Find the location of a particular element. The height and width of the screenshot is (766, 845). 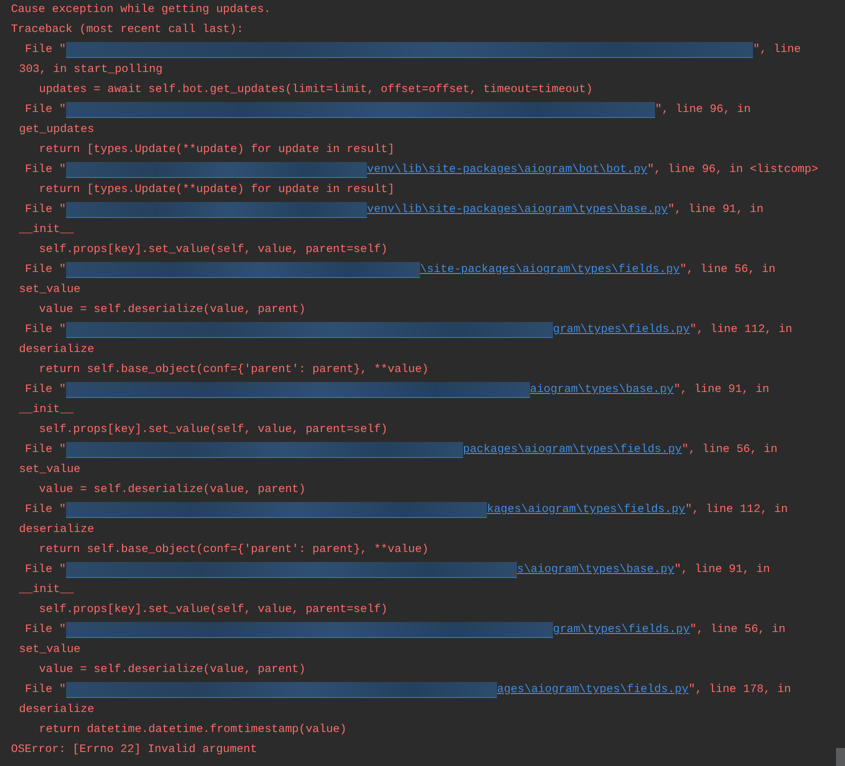

error-message: OSError: [Errno 22] Invalid argument is located at coordinates (134, 750).